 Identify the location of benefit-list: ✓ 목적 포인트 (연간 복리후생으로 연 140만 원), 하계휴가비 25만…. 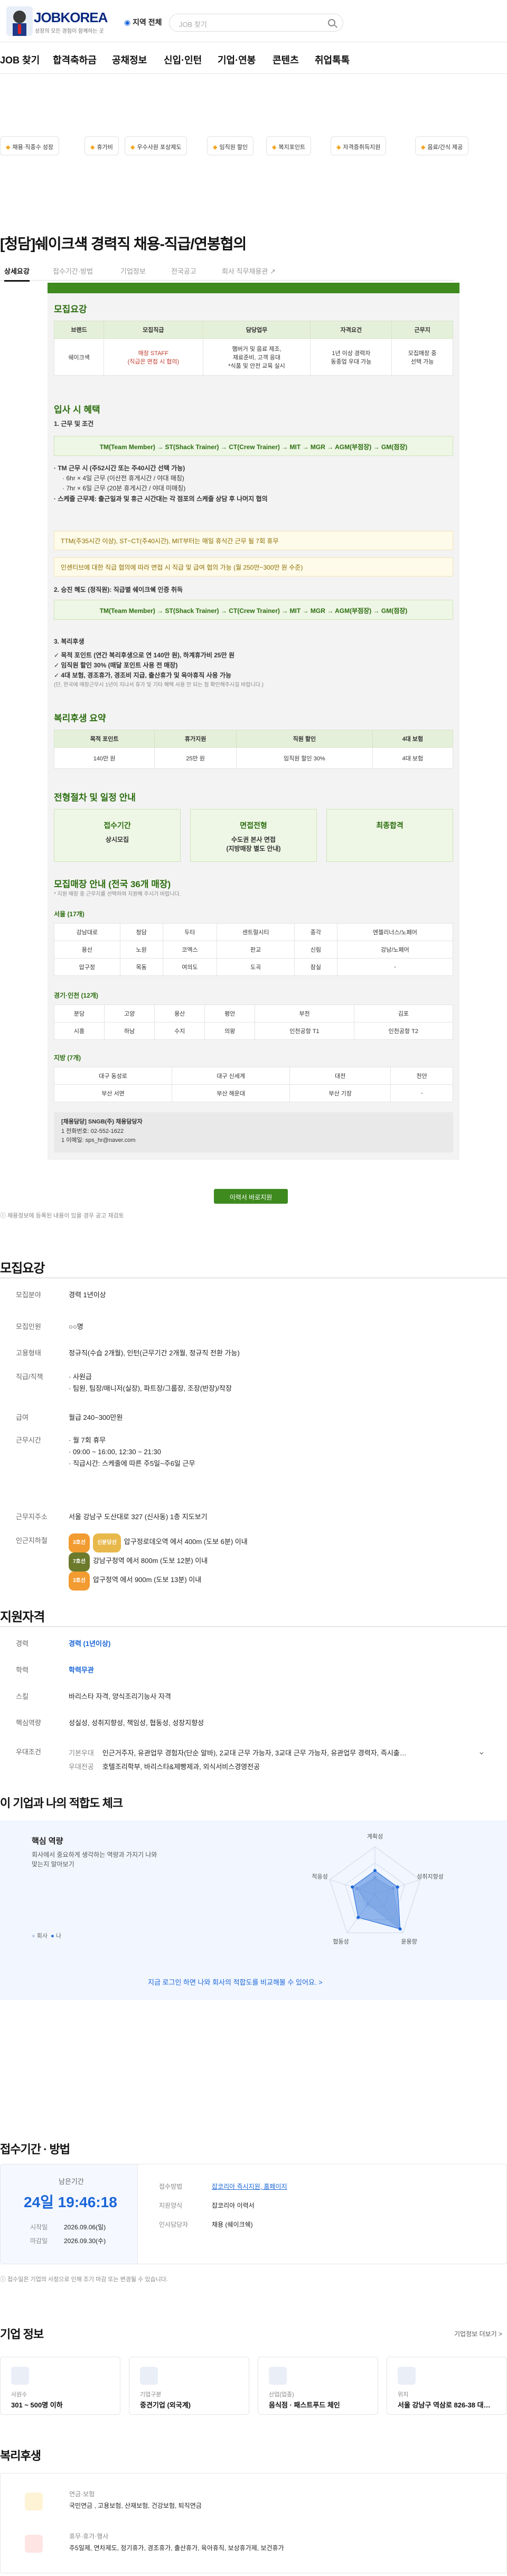
(159, 670).